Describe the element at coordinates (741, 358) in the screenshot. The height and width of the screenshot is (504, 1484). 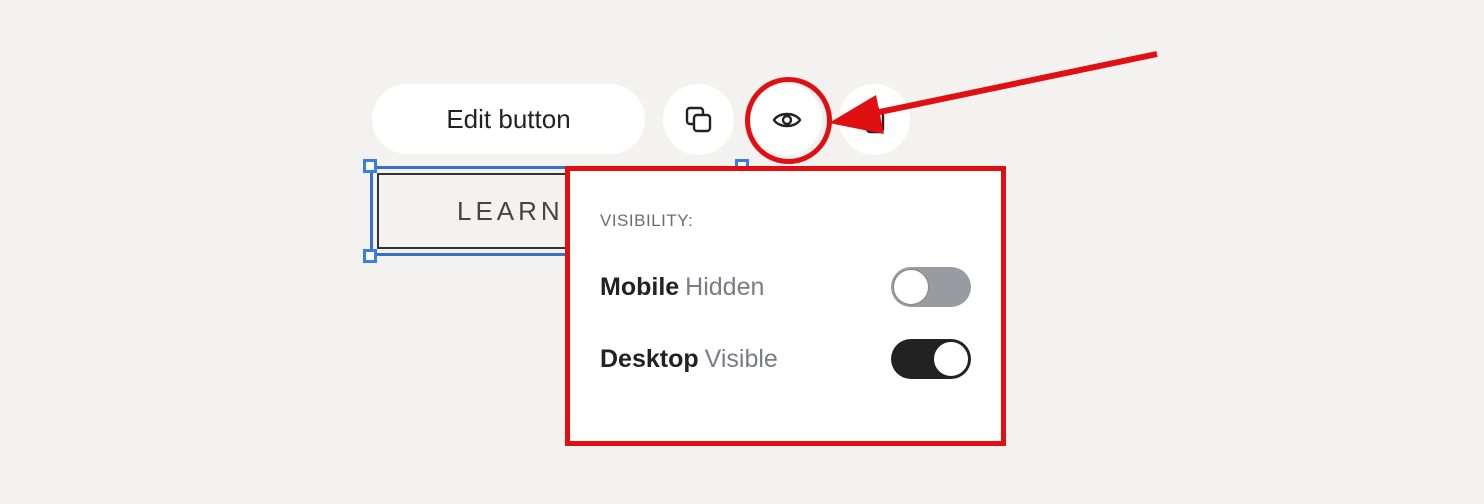
I see `desktop-state: Visible` at that location.